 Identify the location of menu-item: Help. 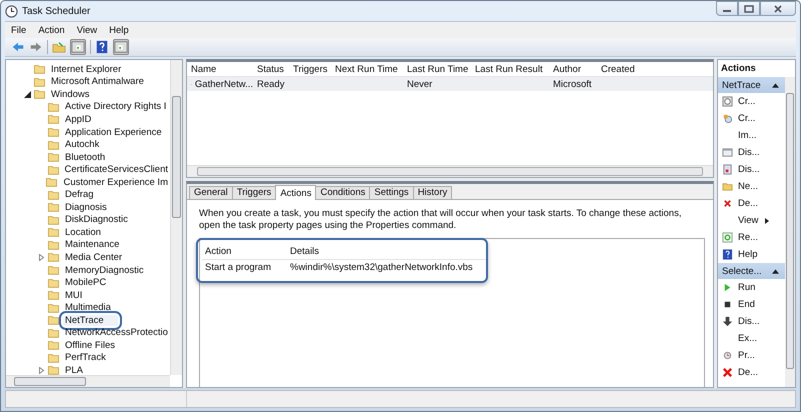
(119, 30).